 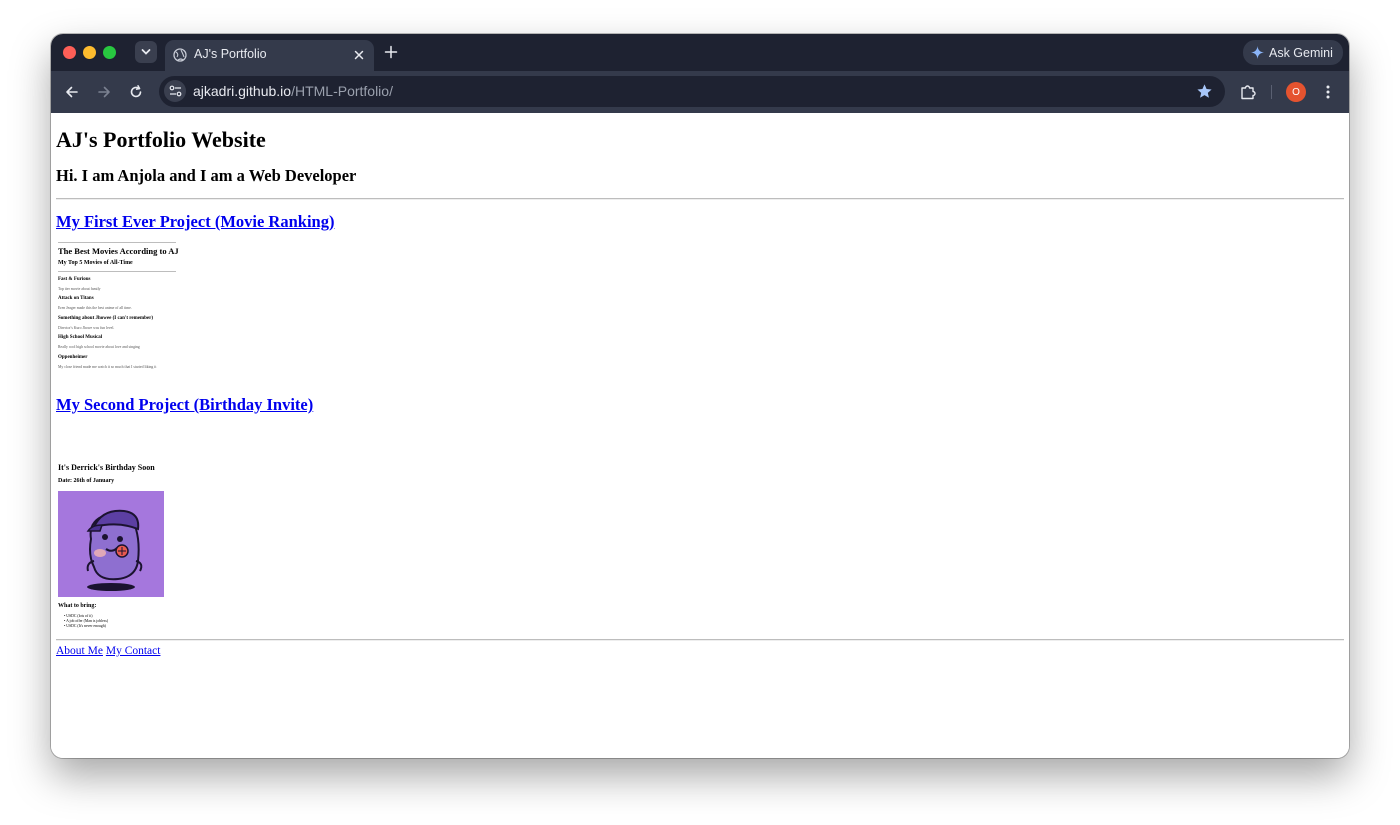 What do you see at coordinates (359, 55) in the screenshot?
I see `close-icon` at bounding box center [359, 55].